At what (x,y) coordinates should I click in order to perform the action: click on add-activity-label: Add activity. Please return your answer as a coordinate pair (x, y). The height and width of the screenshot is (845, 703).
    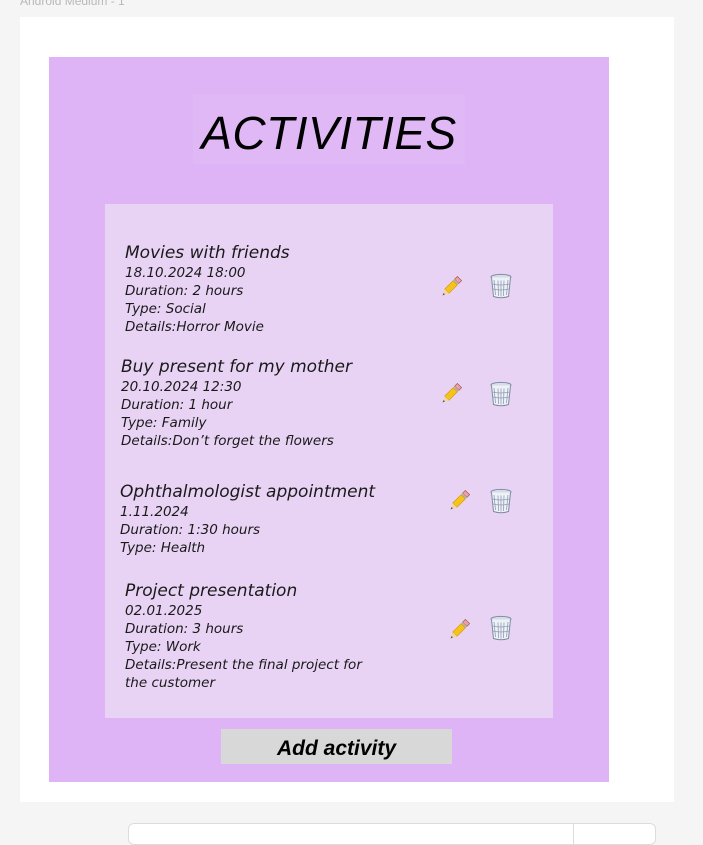
    Looking at the image, I should click on (336, 748).